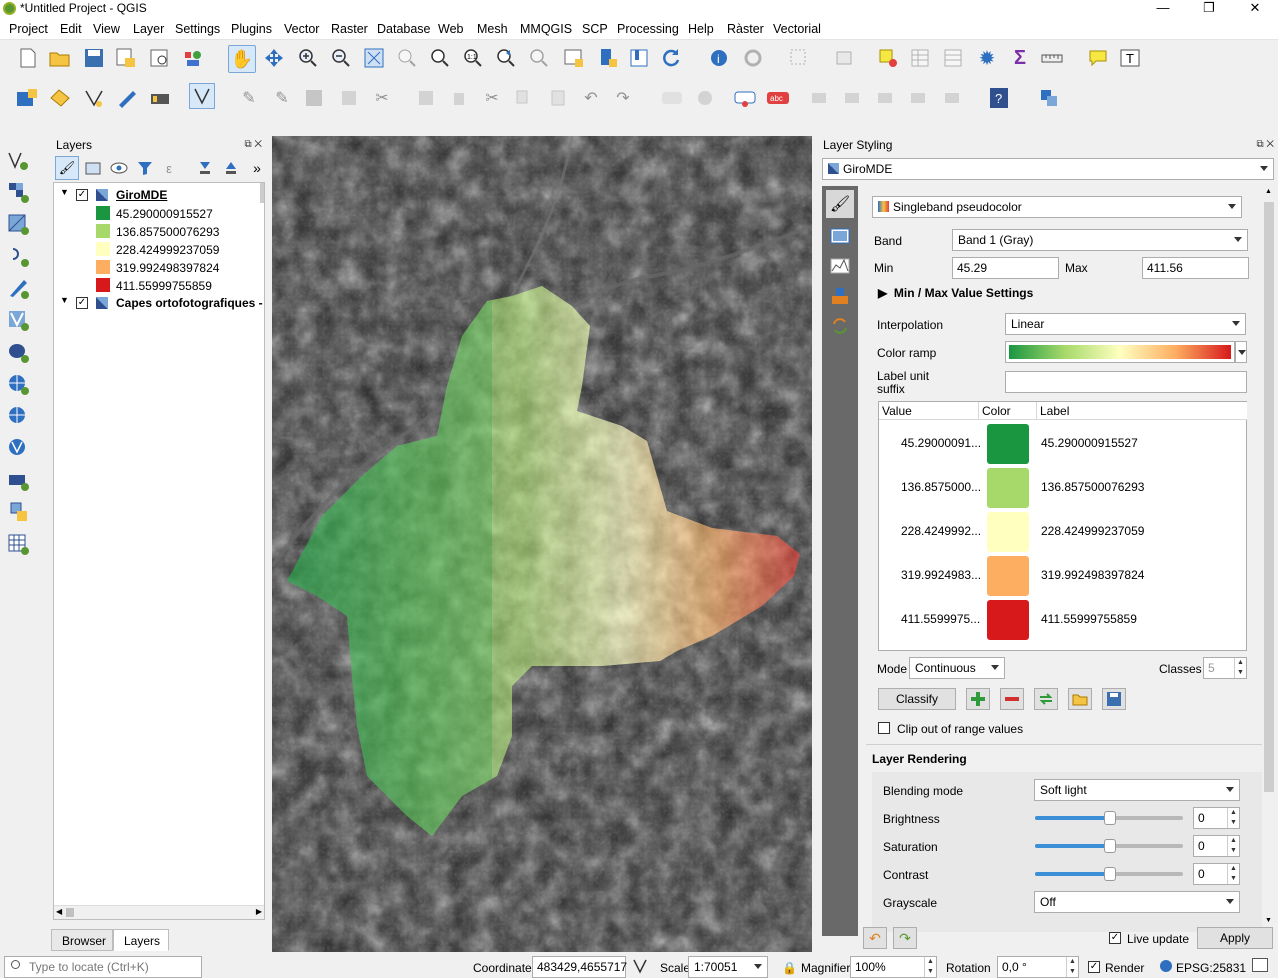 This screenshot has width=1278, height=978. What do you see at coordinates (595, 29) in the screenshot?
I see `menu-scp: SCP` at bounding box center [595, 29].